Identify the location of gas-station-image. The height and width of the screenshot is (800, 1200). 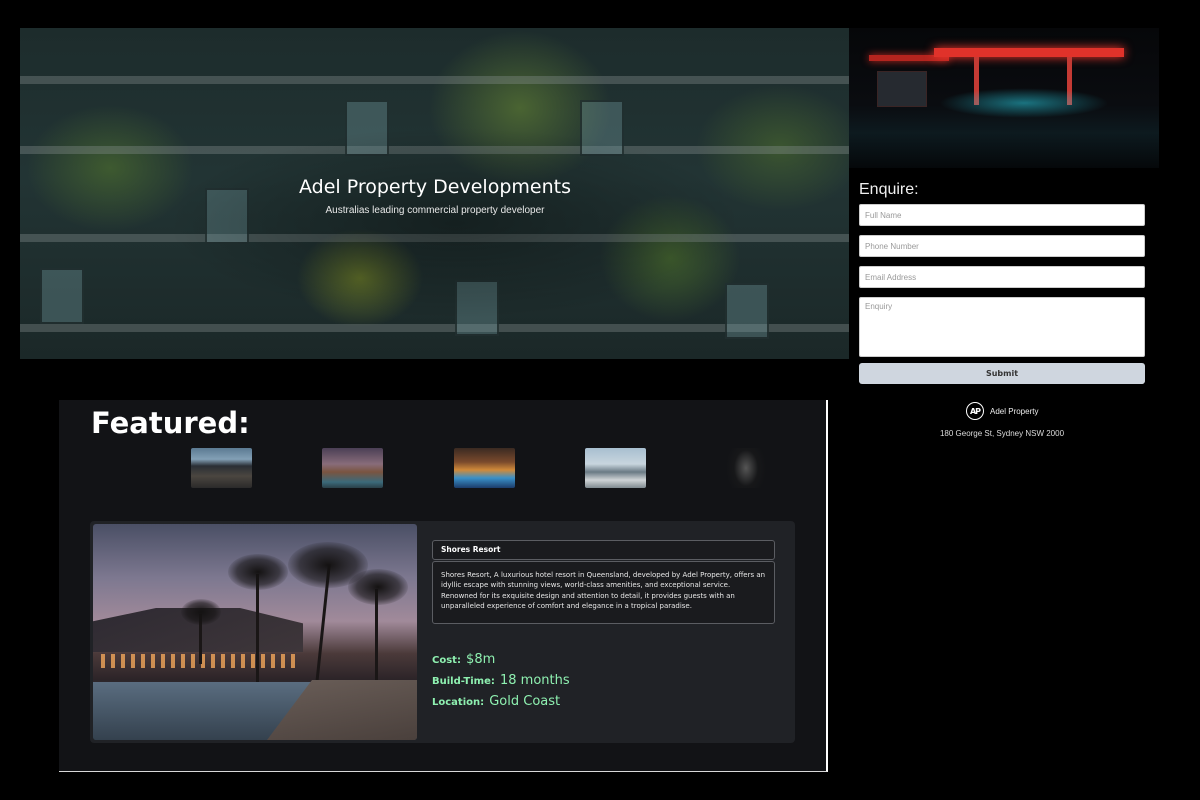
(1004, 98).